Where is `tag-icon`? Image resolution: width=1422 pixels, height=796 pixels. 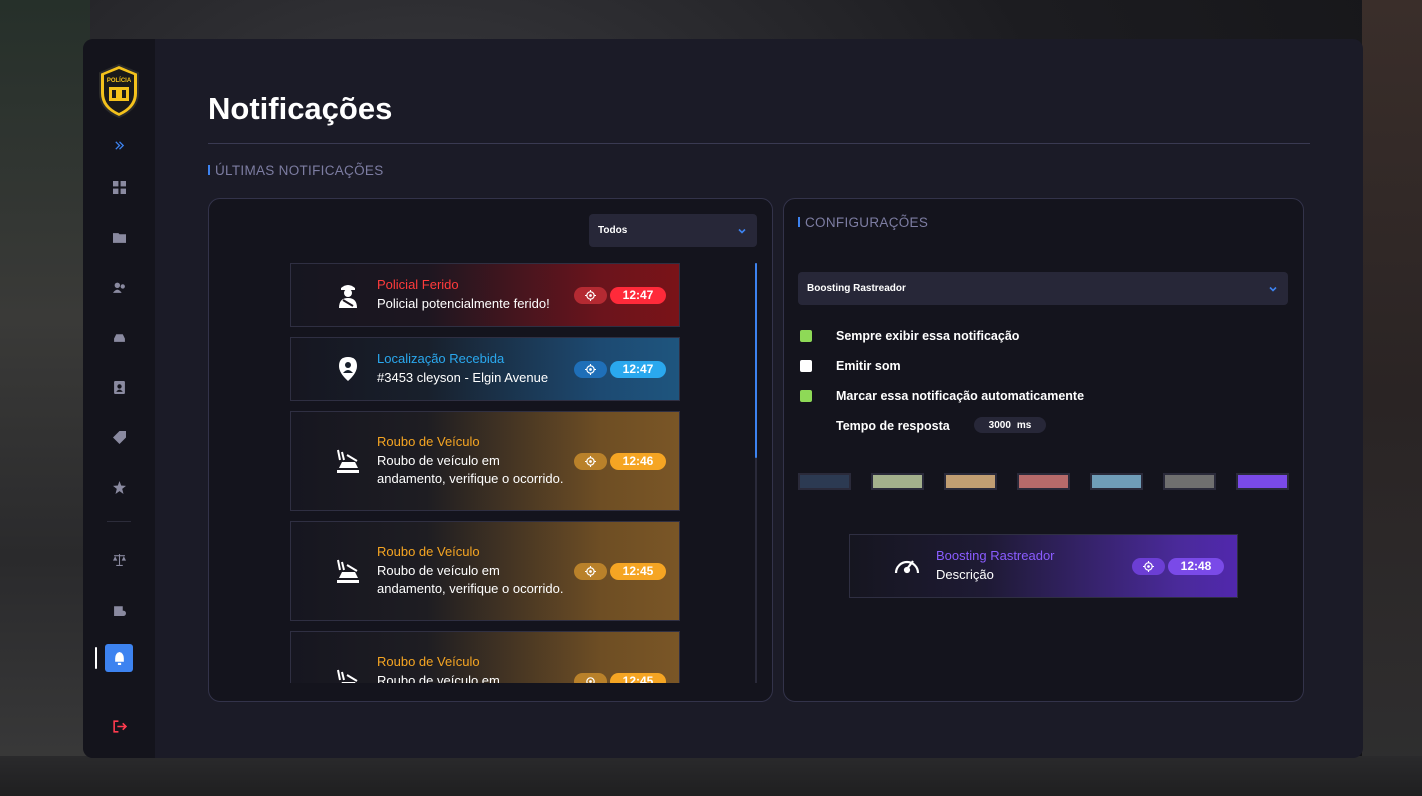 tag-icon is located at coordinates (119, 437).